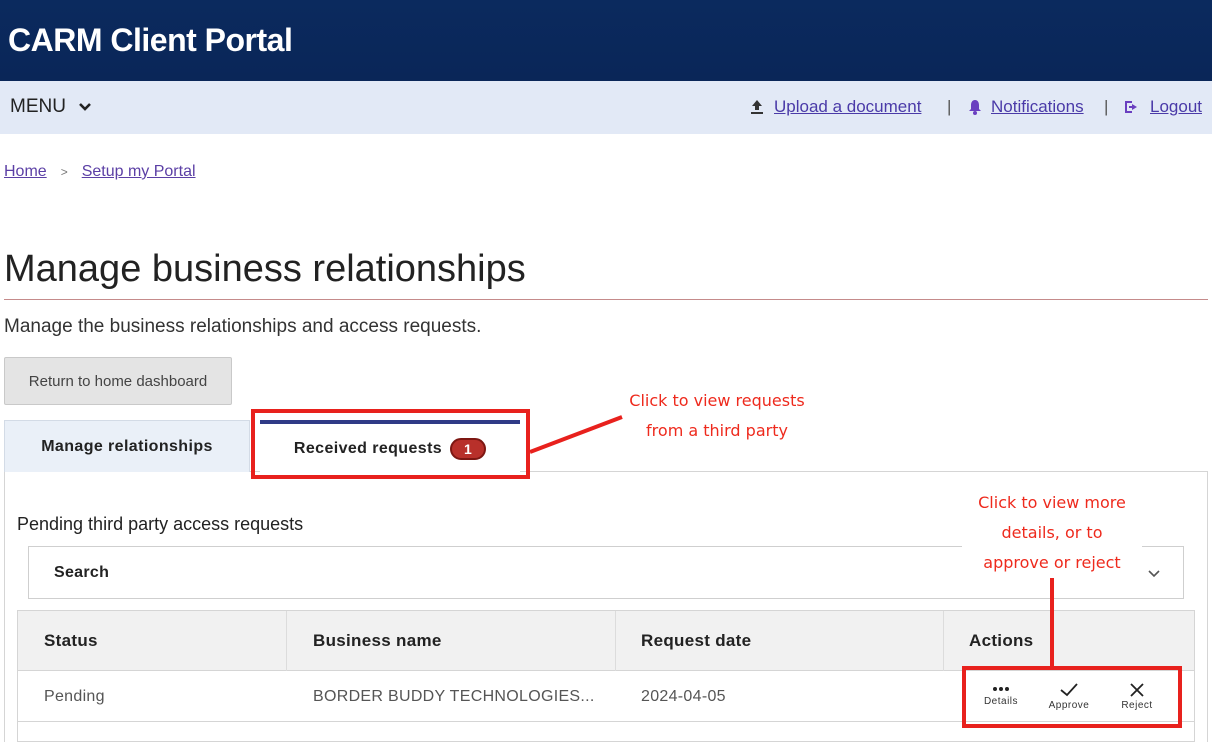 Image resolution: width=1212 pixels, height=742 pixels. I want to click on callout-line: approve or reject, so click(1052, 562).